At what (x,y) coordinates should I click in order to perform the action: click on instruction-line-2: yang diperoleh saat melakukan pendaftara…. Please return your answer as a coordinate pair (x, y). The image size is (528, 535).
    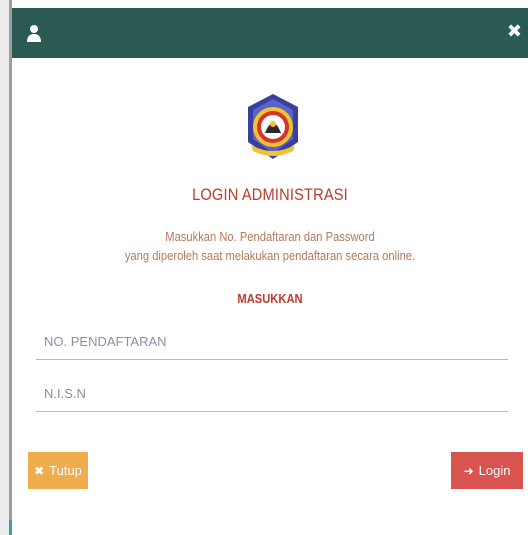
    Looking at the image, I should click on (270, 255).